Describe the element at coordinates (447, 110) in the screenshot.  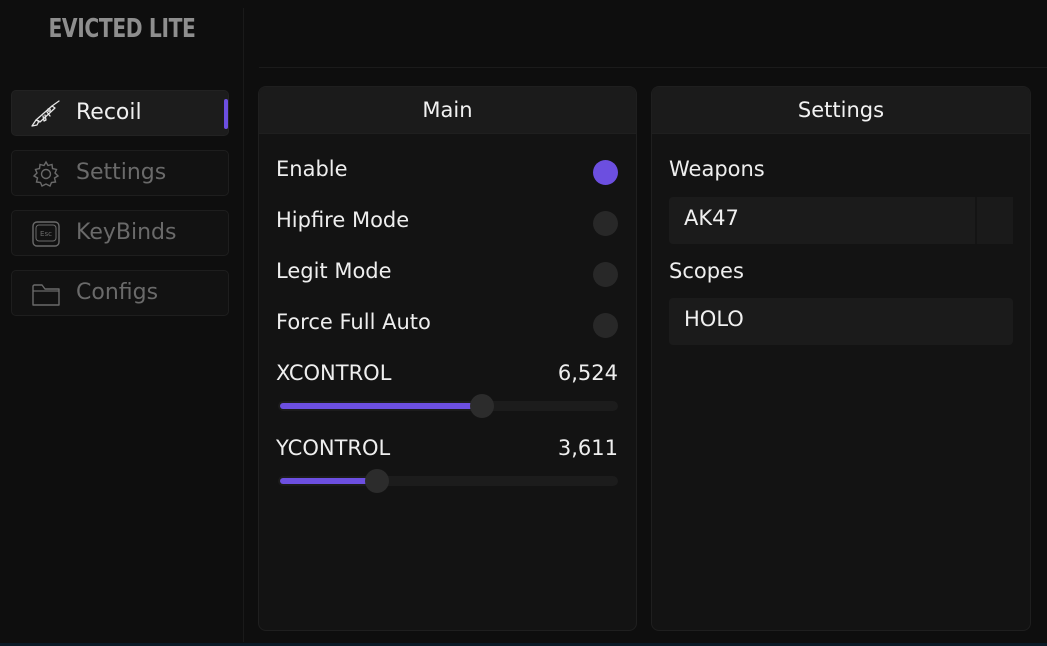
I see `main-panel-title: Main` at that location.